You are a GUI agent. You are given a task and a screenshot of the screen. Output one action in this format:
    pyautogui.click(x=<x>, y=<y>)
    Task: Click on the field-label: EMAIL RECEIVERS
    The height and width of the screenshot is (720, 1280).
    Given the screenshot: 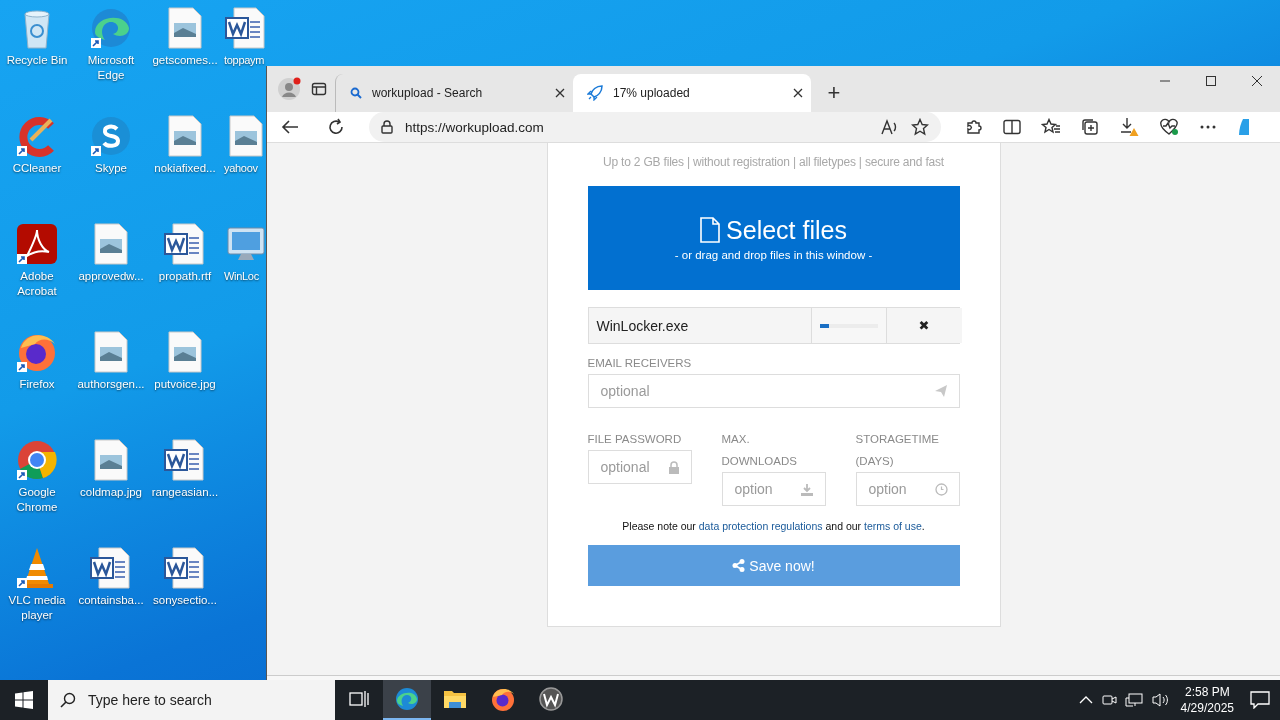 What is the action you would take?
    pyautogui.click(x=640, y=363)
    